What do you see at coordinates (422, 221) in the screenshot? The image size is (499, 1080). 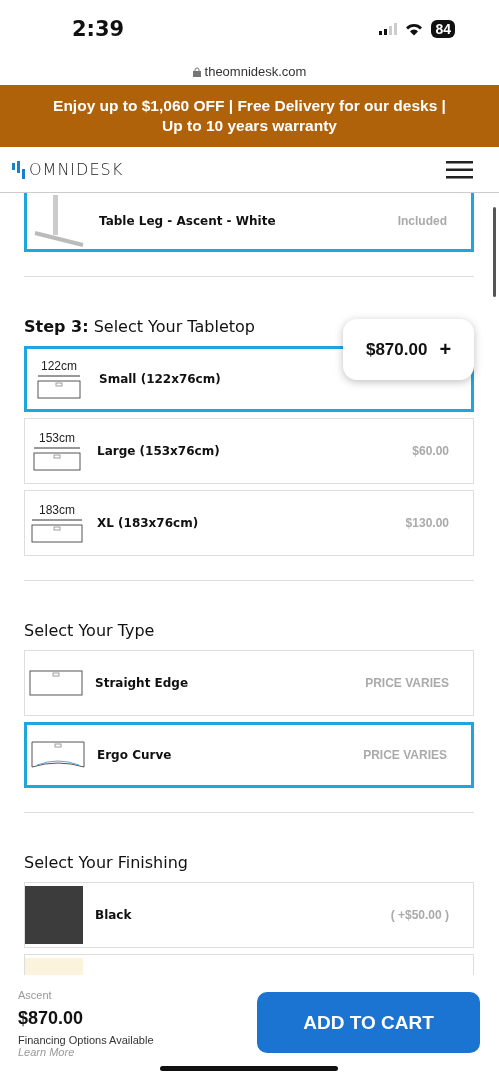 I see `option-price: Included` at bounding box center [422, 221].